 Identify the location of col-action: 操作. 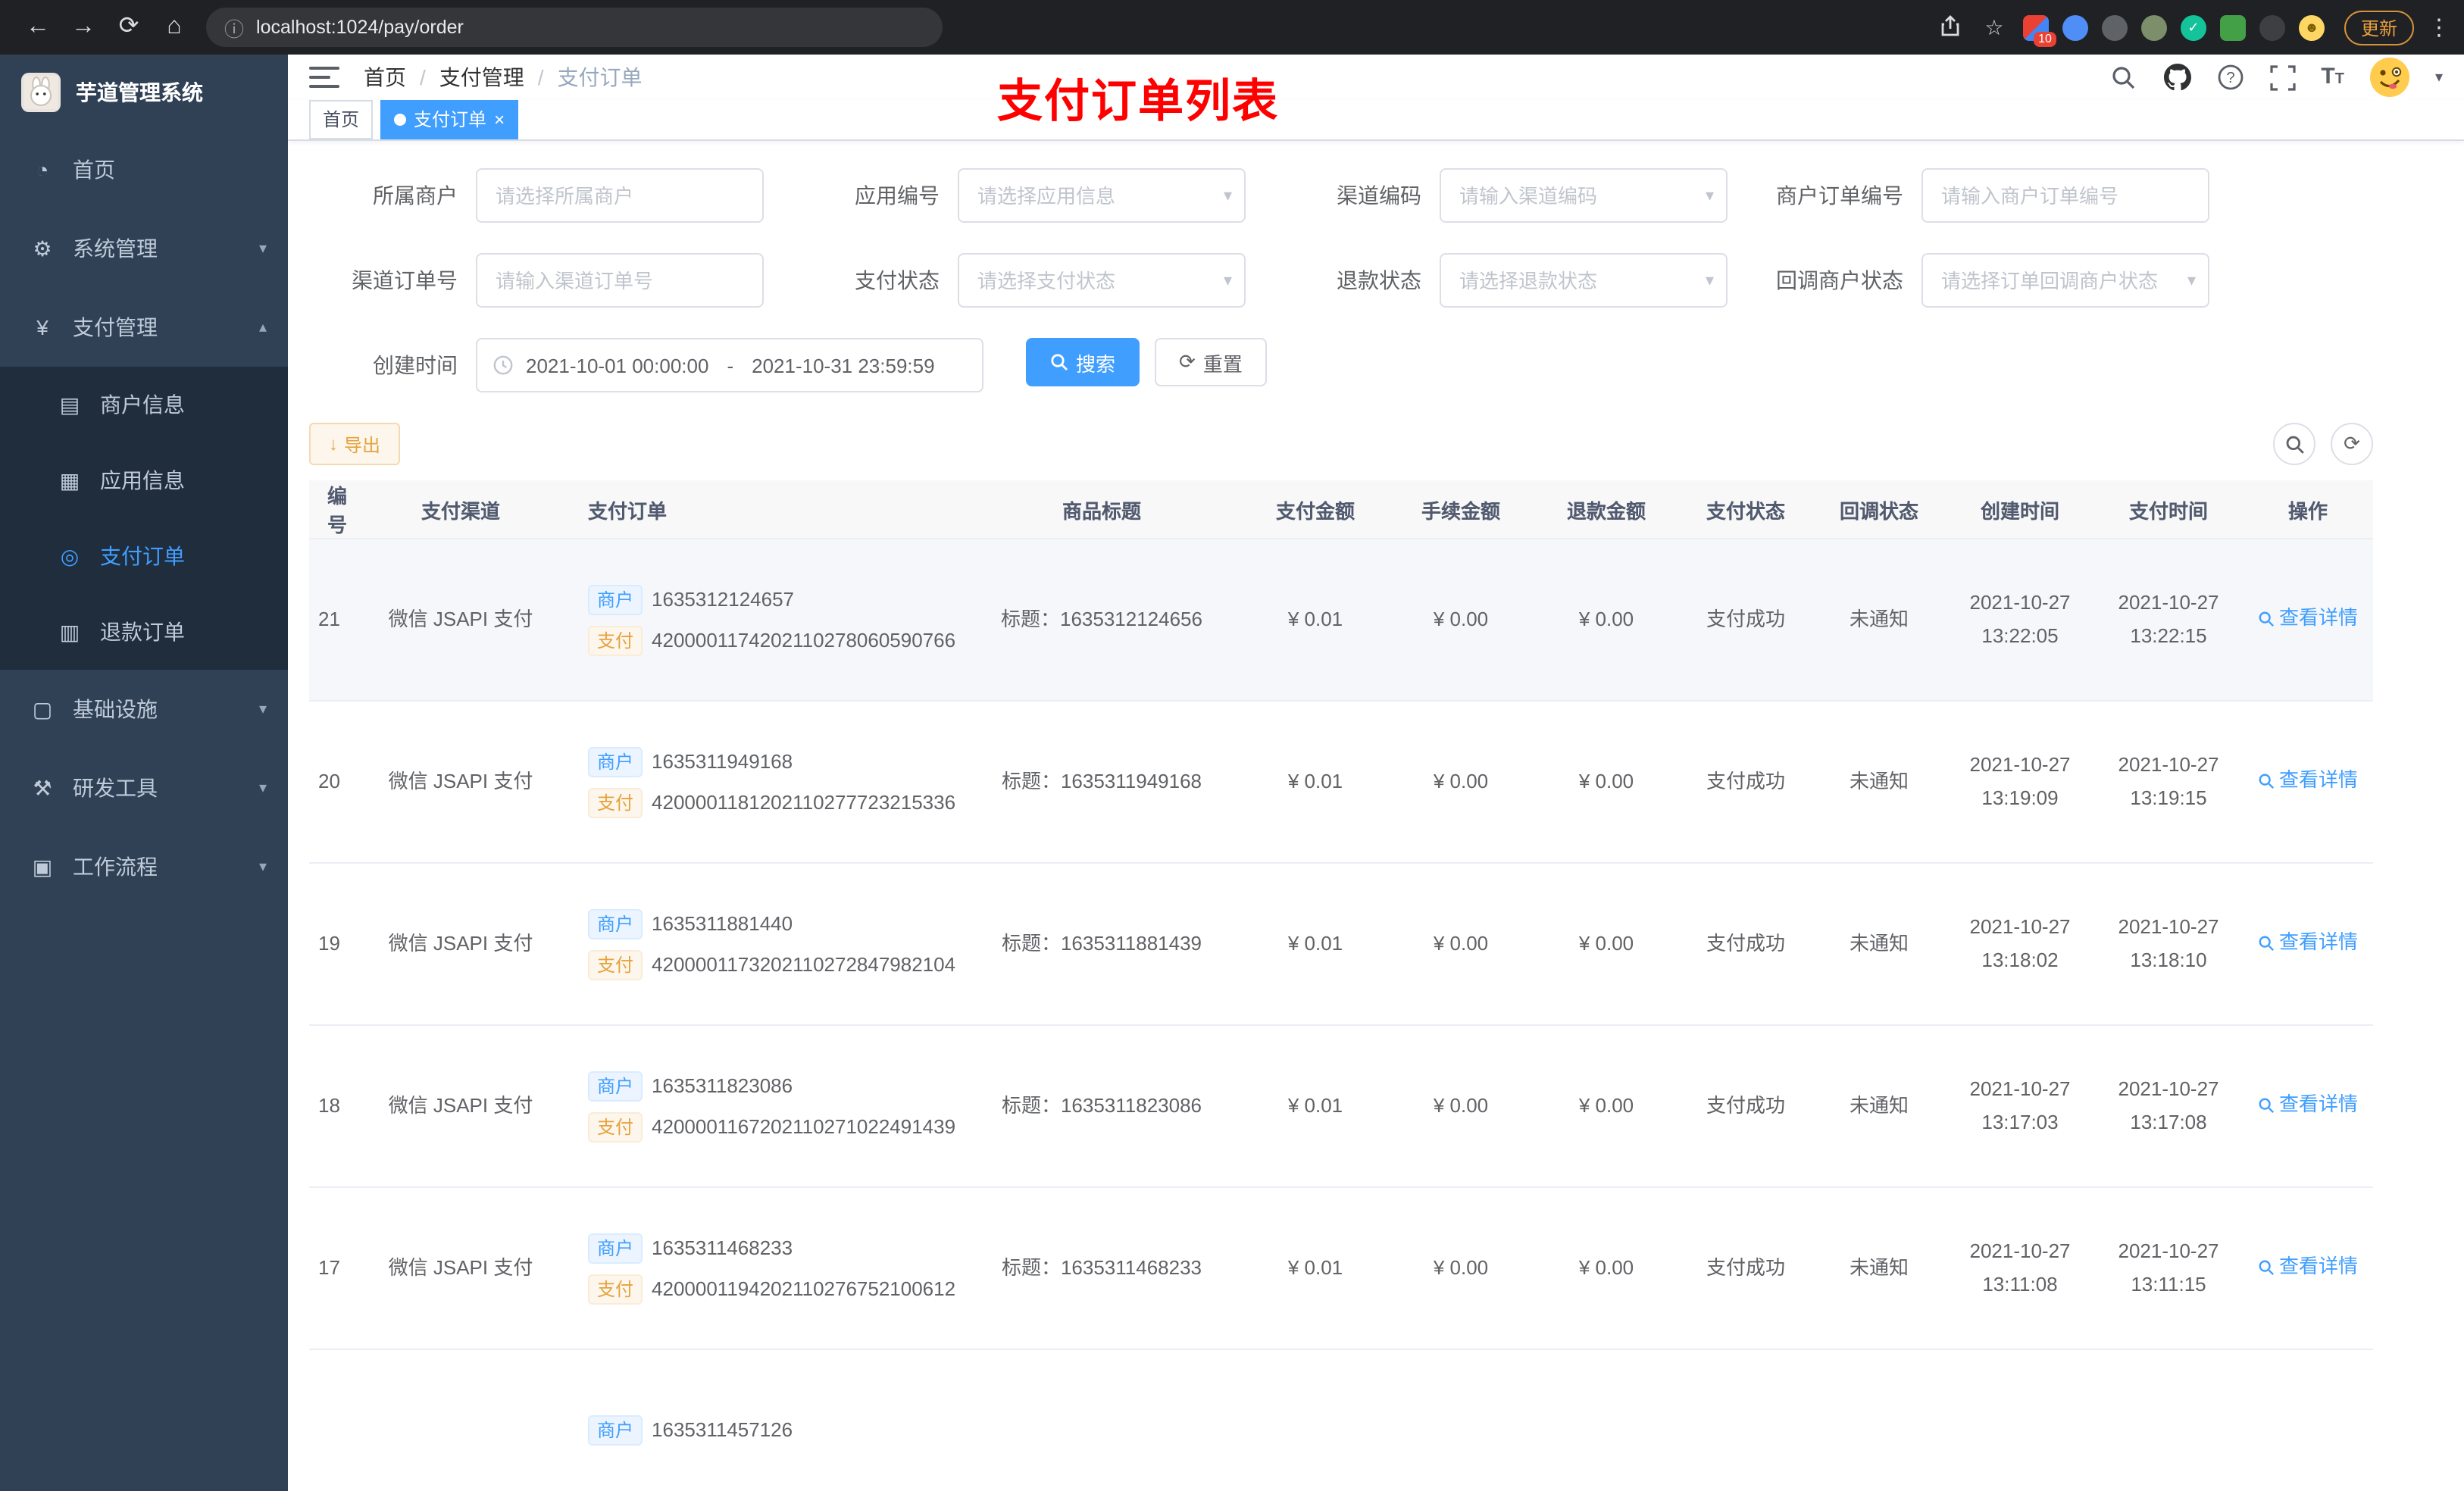
(2308, 509).